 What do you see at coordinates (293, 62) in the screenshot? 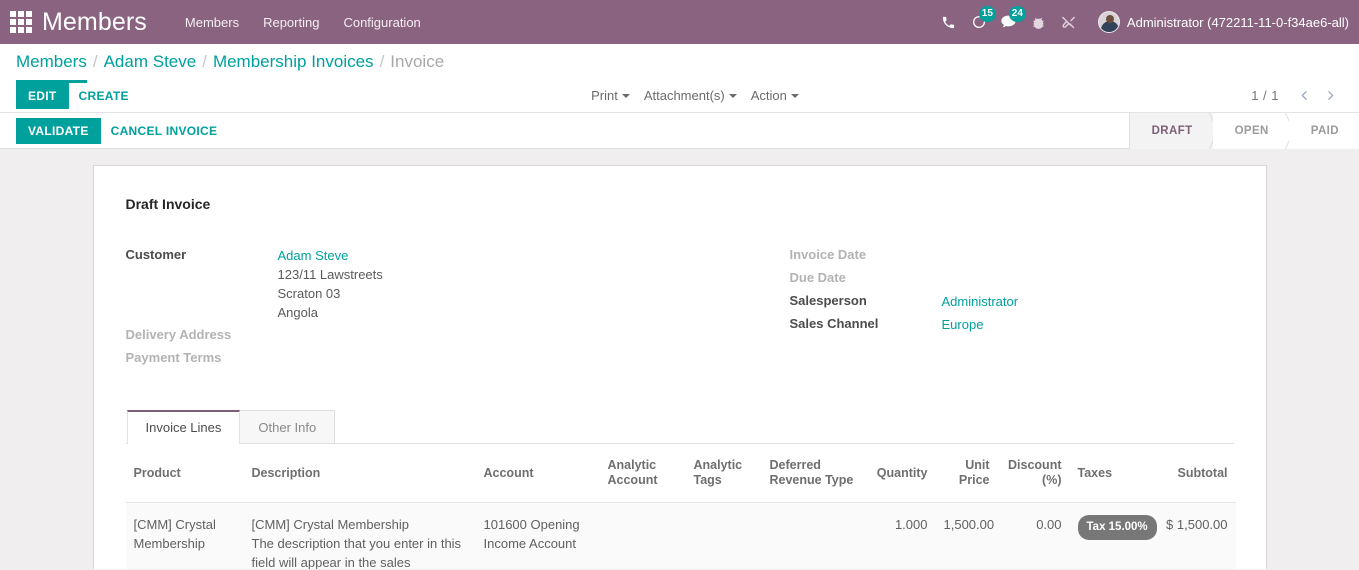
I see `breadcrumb-item-membership-invoices: Membership Invoices` at bounding box center [293, 62].